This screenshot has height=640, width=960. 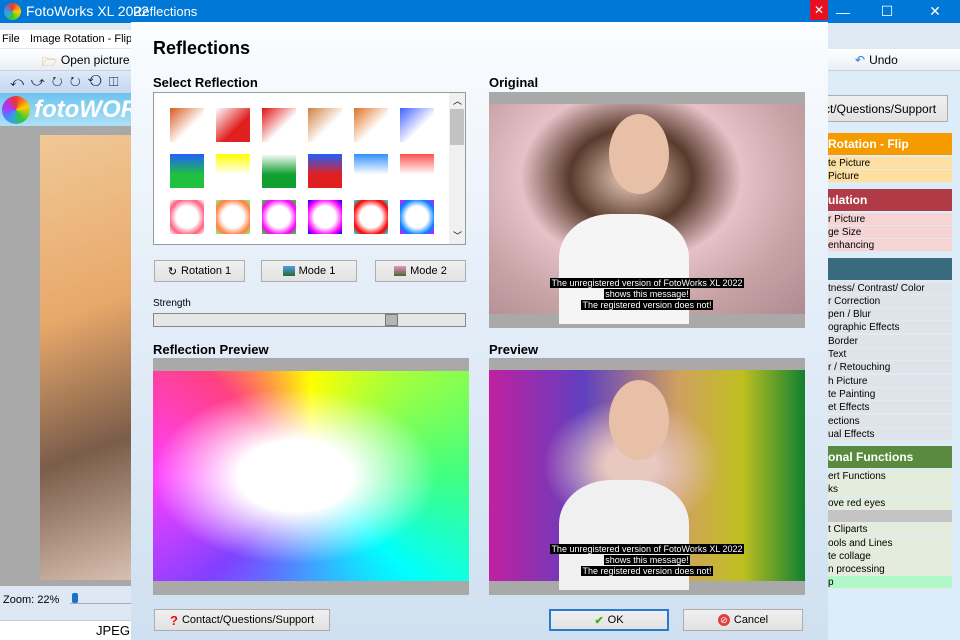 What do you see at coordinates (173, 620) in the screenshot?
I see `question-icon: ?` at bounding box center [173, 620].